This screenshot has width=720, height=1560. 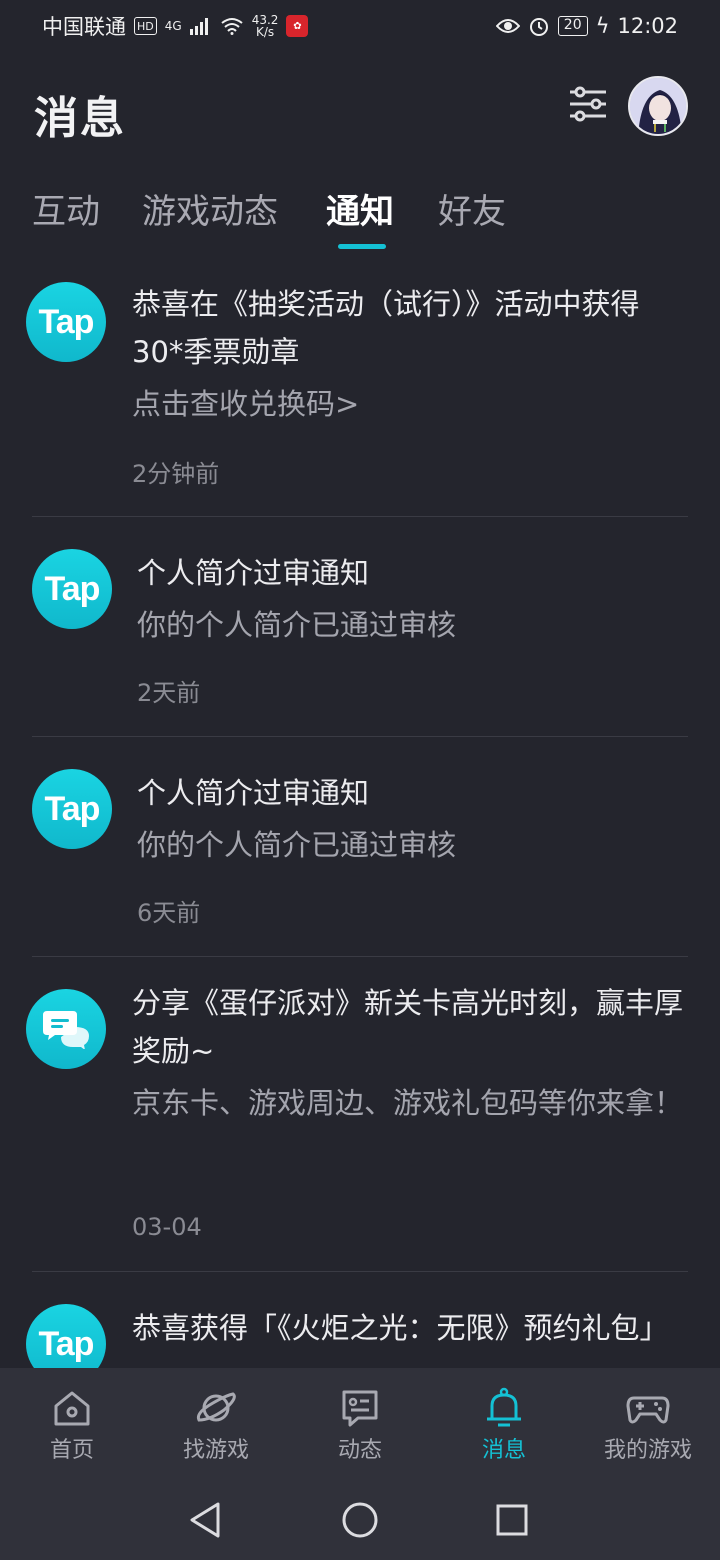 I want to click on tab-bar: 互动 游戏动态 通知 好友, so click(x=360, y=214).